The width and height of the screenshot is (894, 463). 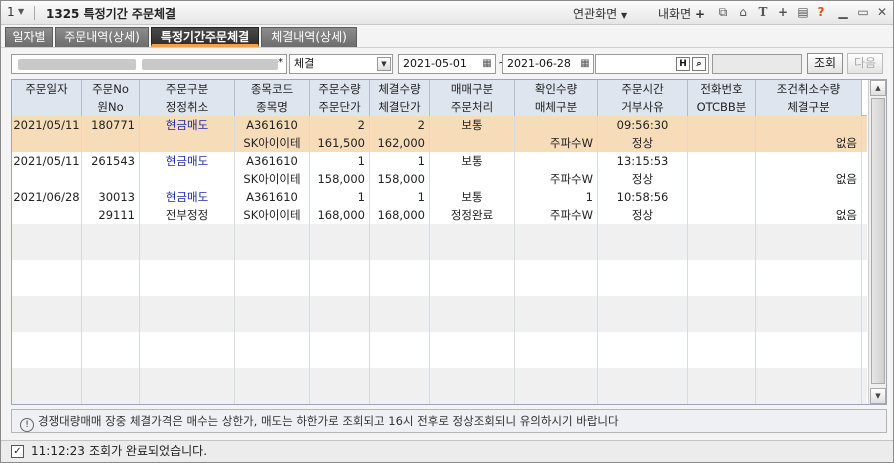 What do you see at coordinates (111, 125) in the screenshot?
I see `table-cell: 180771` at bounding box center [111, 125].